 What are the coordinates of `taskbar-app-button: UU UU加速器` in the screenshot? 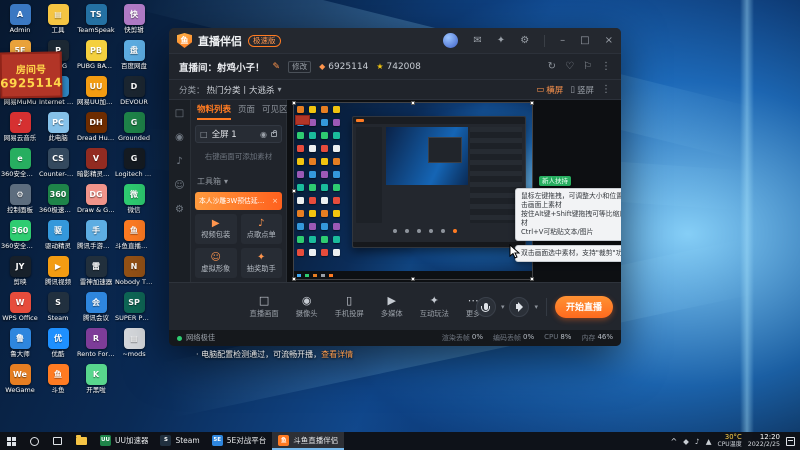 It's located at (124, 441).